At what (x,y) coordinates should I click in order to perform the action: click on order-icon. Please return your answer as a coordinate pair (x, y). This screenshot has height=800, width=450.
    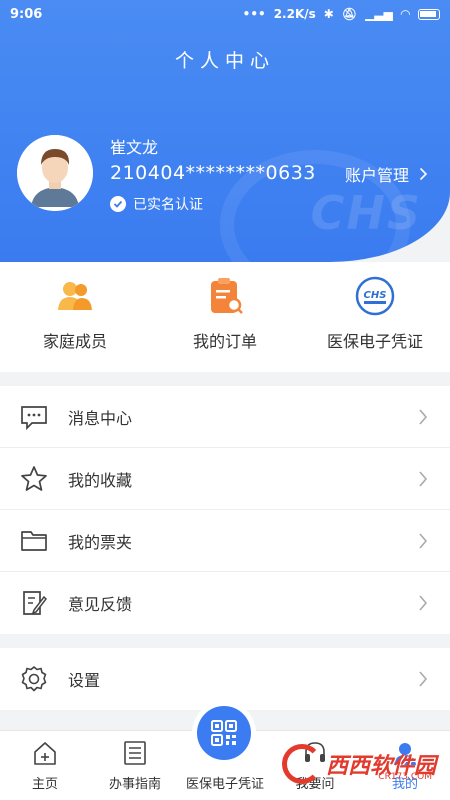
    Looking at the image, I should click on (225, 296).